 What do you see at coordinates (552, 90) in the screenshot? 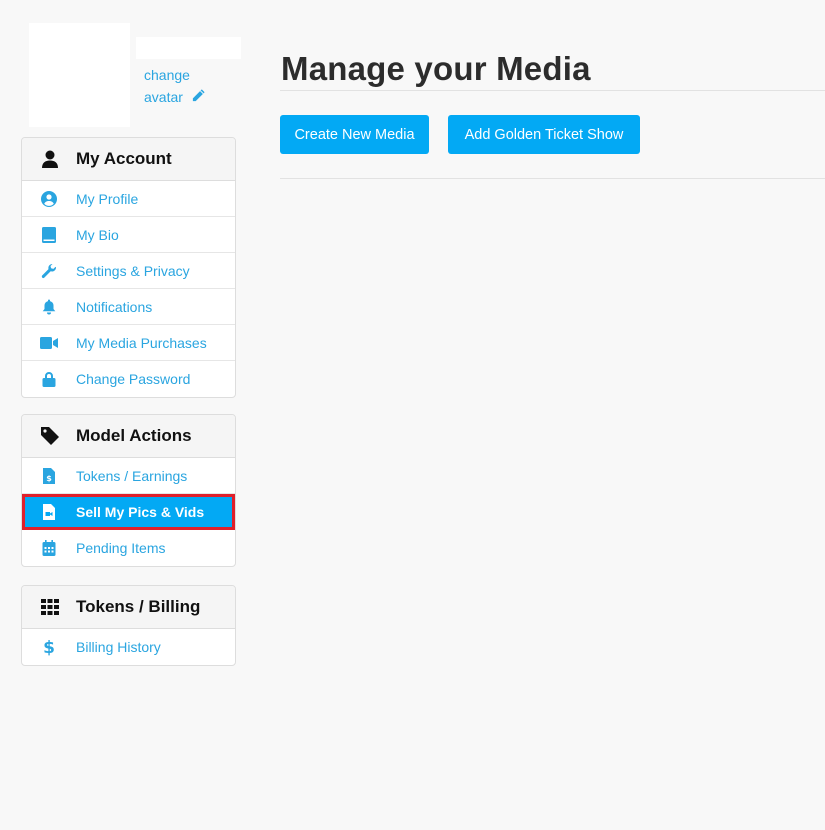
I see `title-divider` at bounding box center [552, 90].